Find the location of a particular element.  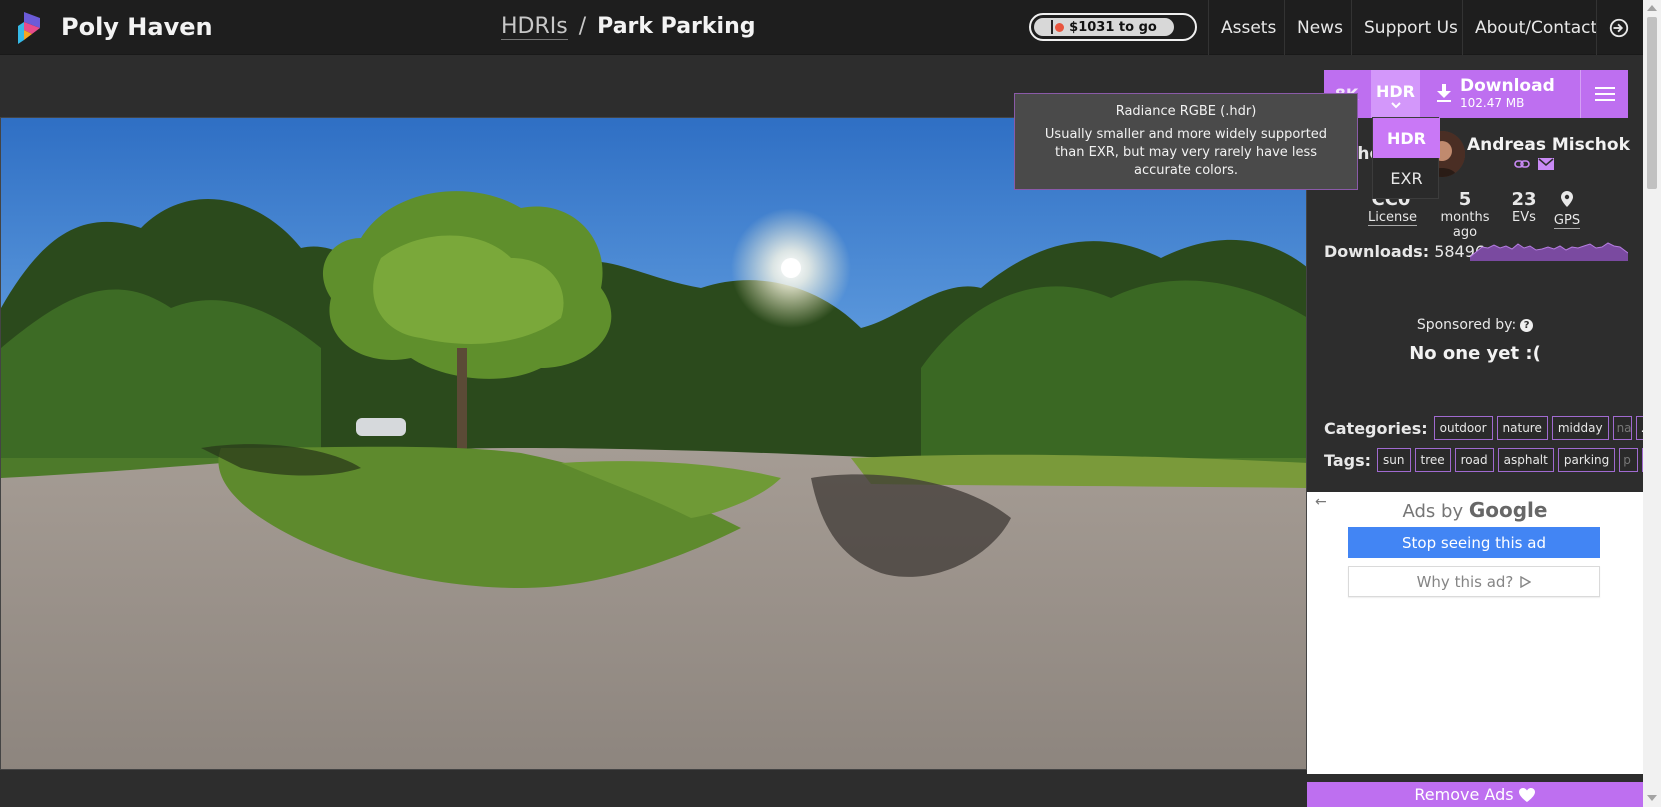

ad-title-prefix: Ads by is located at coordinates (1433, 511).